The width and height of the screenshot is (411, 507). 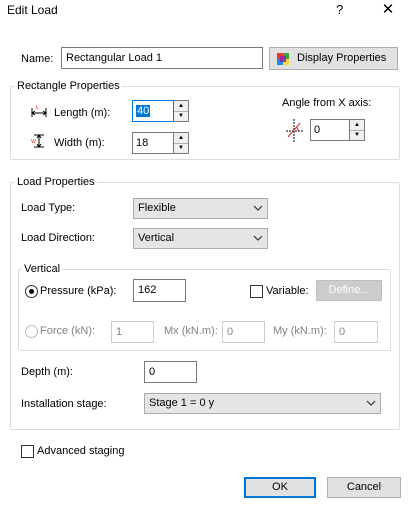 What do you see at coordinates (153, 143) in the screenshot?
I see `width-input: 18` at bounding box center [153, 143].